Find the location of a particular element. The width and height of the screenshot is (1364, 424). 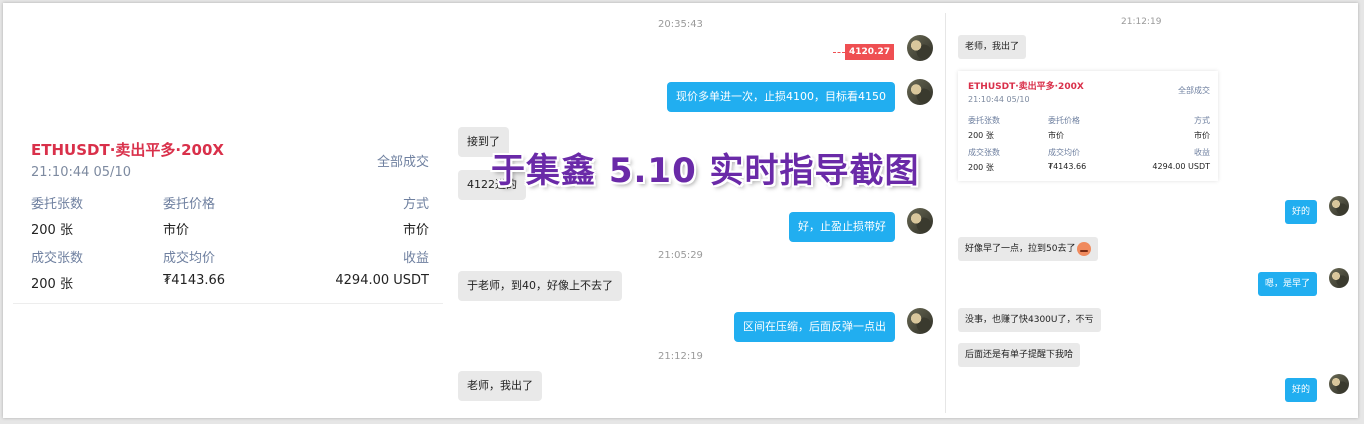

emoji-icon is located at coordinates (1084, 248).